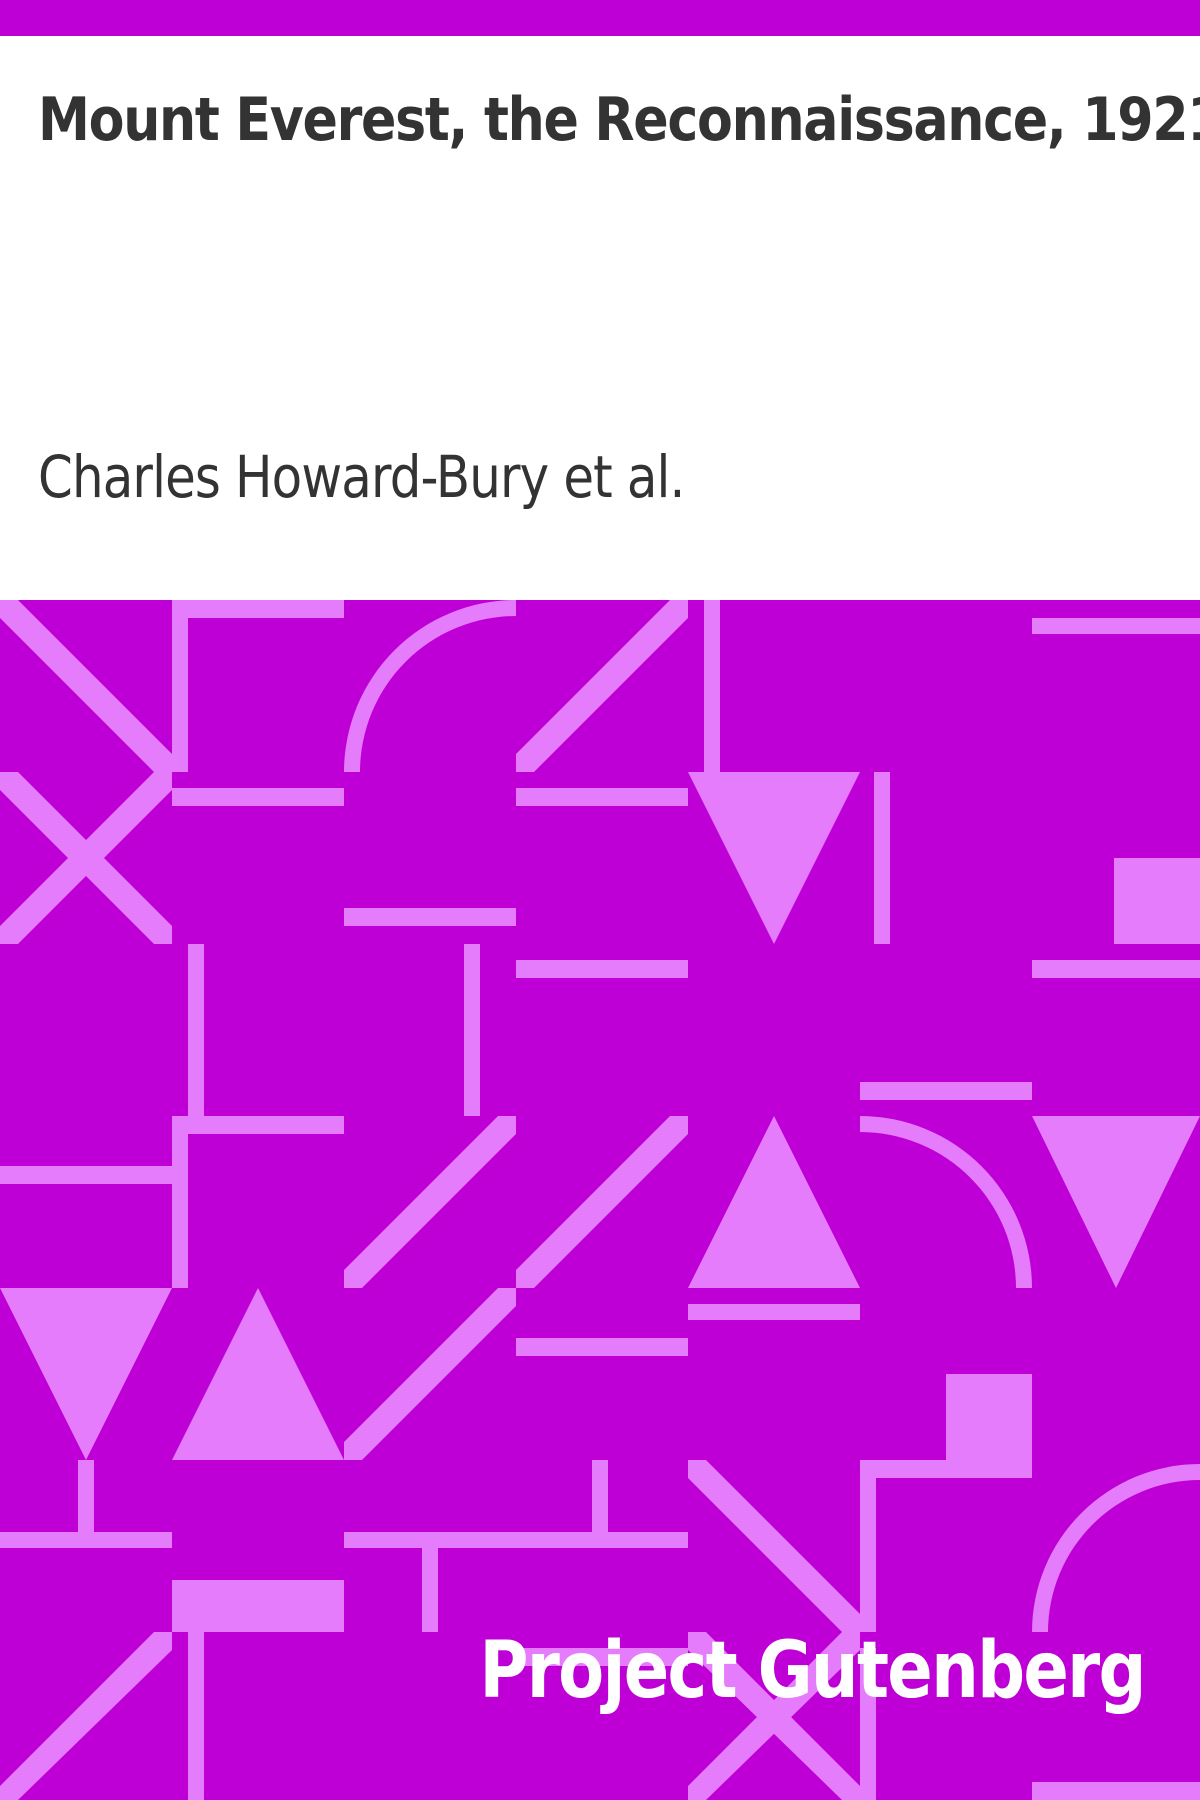  What do you see at coordinates (619, 120) in the screenshot?
I see `book-title: Mount Everest, the Reconnaissance, 1921` at bounding box center [619, 120].